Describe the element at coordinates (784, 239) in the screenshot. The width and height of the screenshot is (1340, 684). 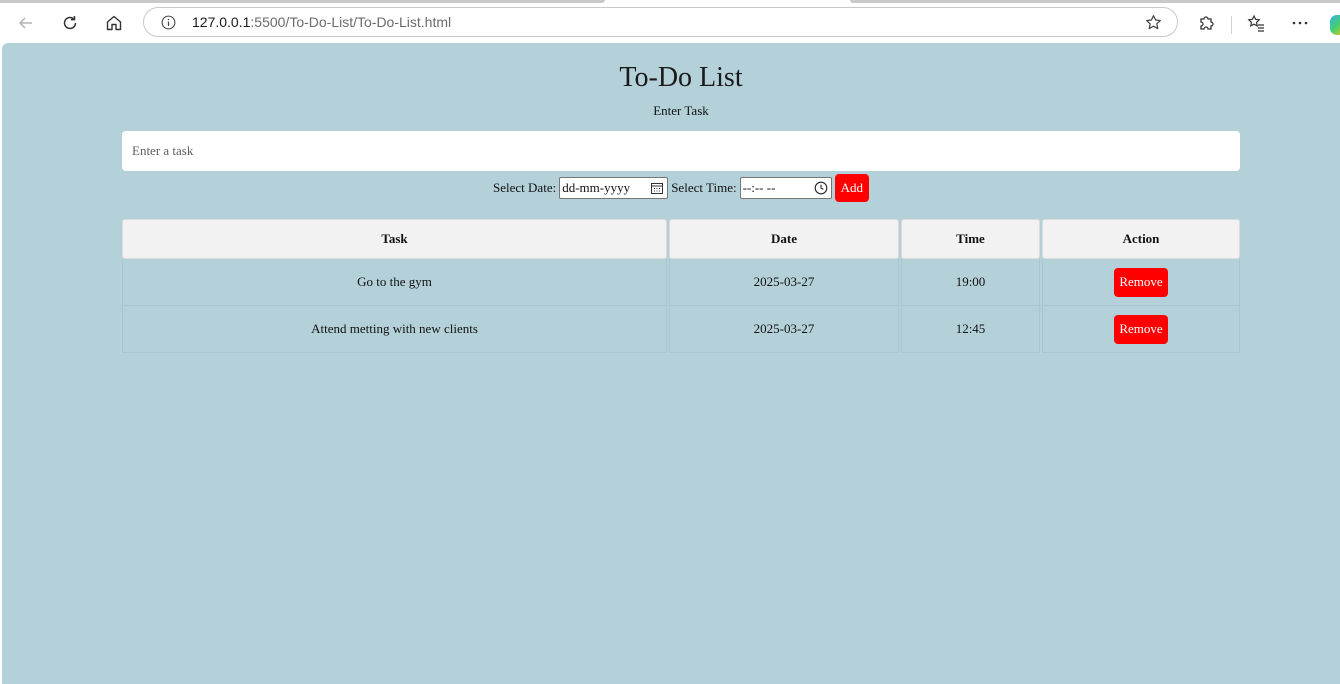
I see `header-date: Date` at that location.